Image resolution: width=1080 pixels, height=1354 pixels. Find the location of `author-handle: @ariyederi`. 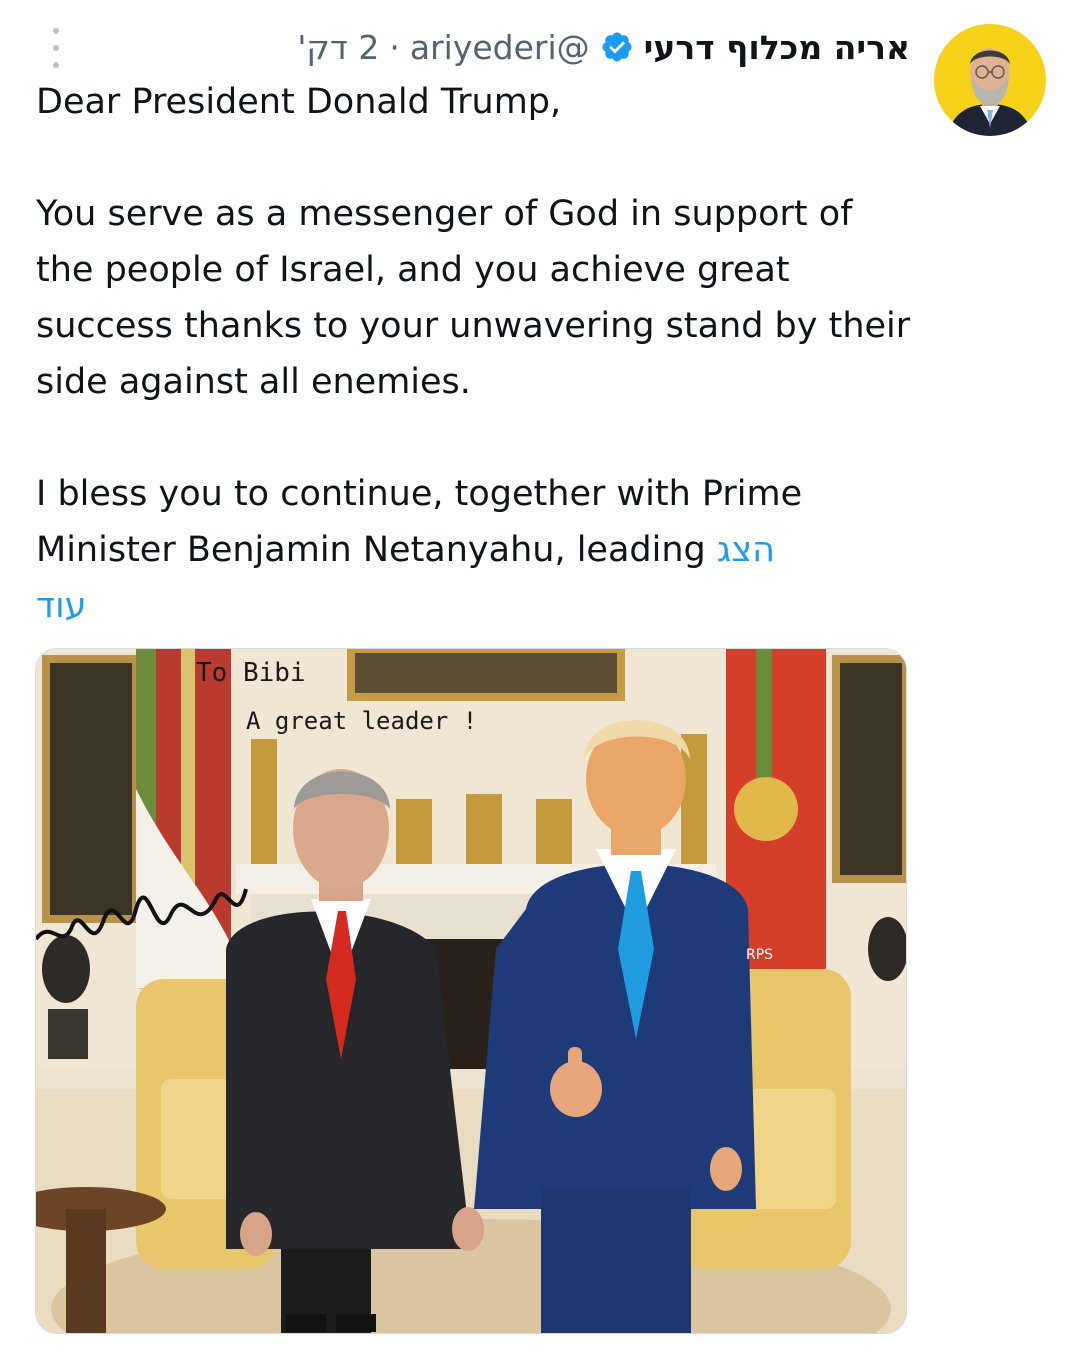

author-handle: @ariyederi is located at coordinates (500, 47).